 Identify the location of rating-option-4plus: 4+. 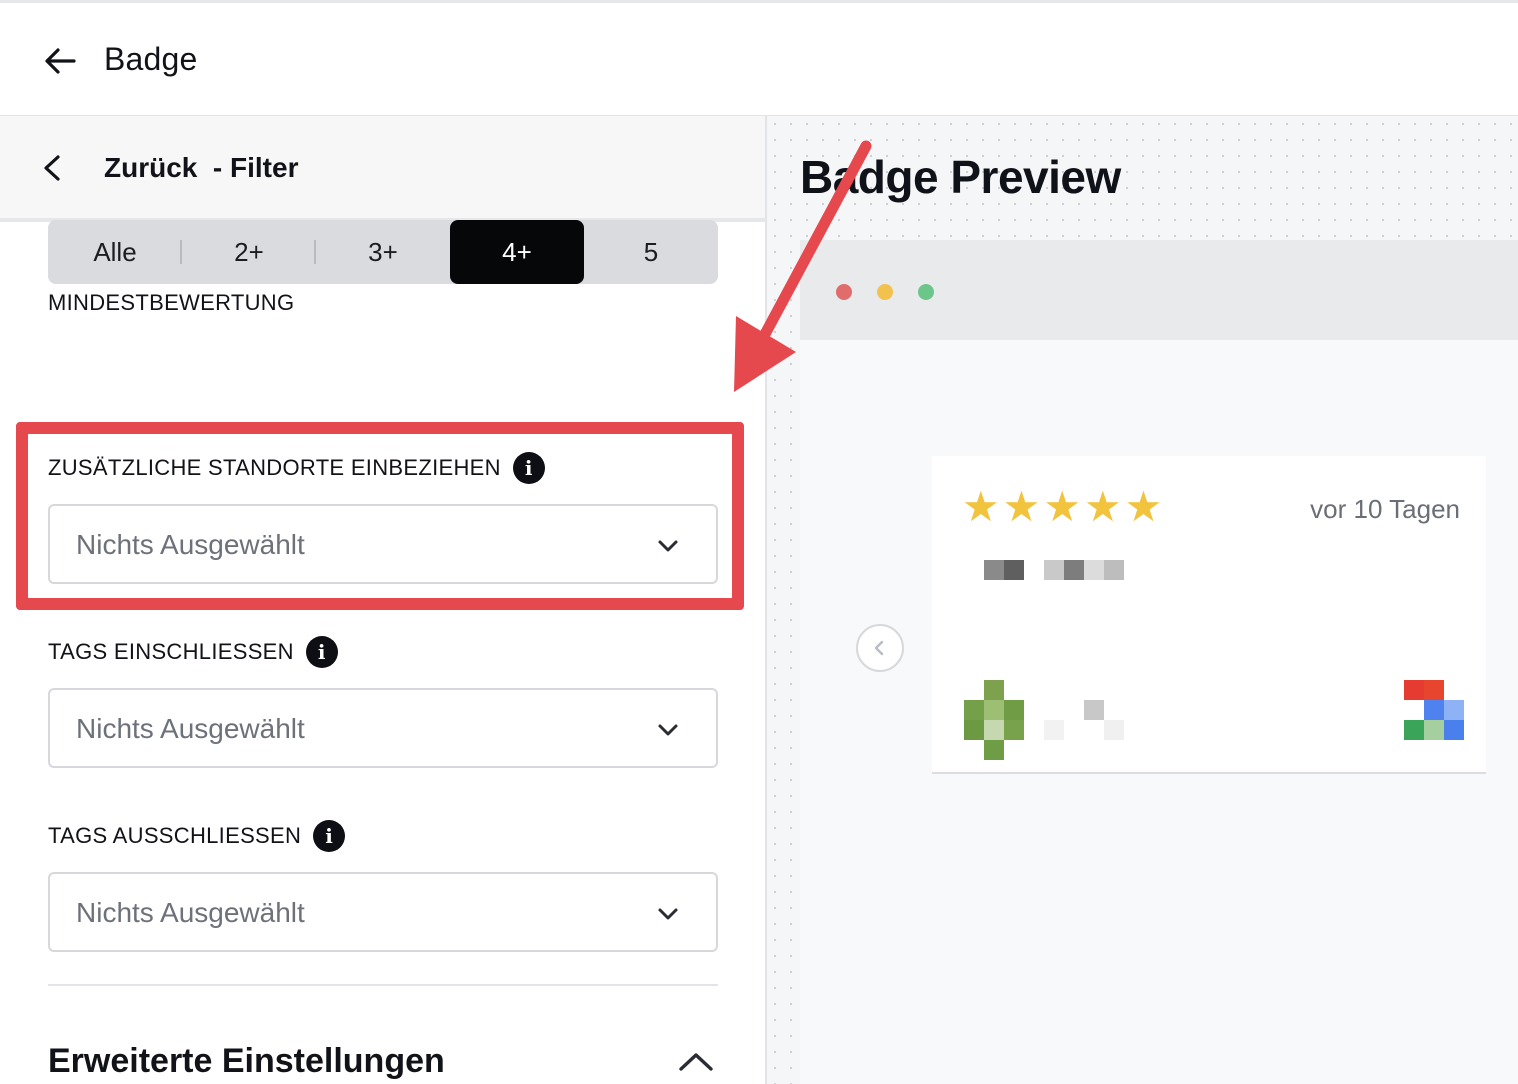
(517, 252).